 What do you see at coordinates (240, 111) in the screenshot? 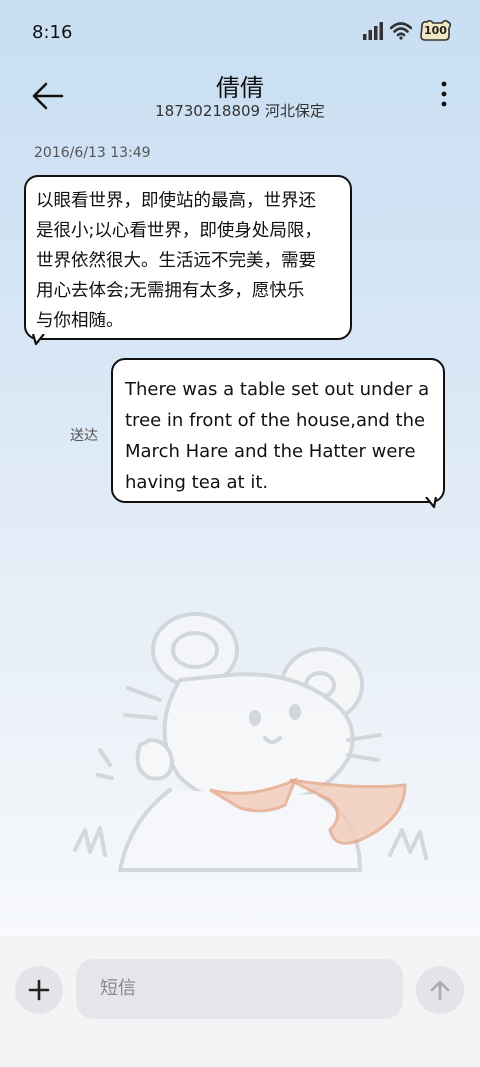
I see `contact-info: 18730218809 河北保定` at bounding box center [240, 111].